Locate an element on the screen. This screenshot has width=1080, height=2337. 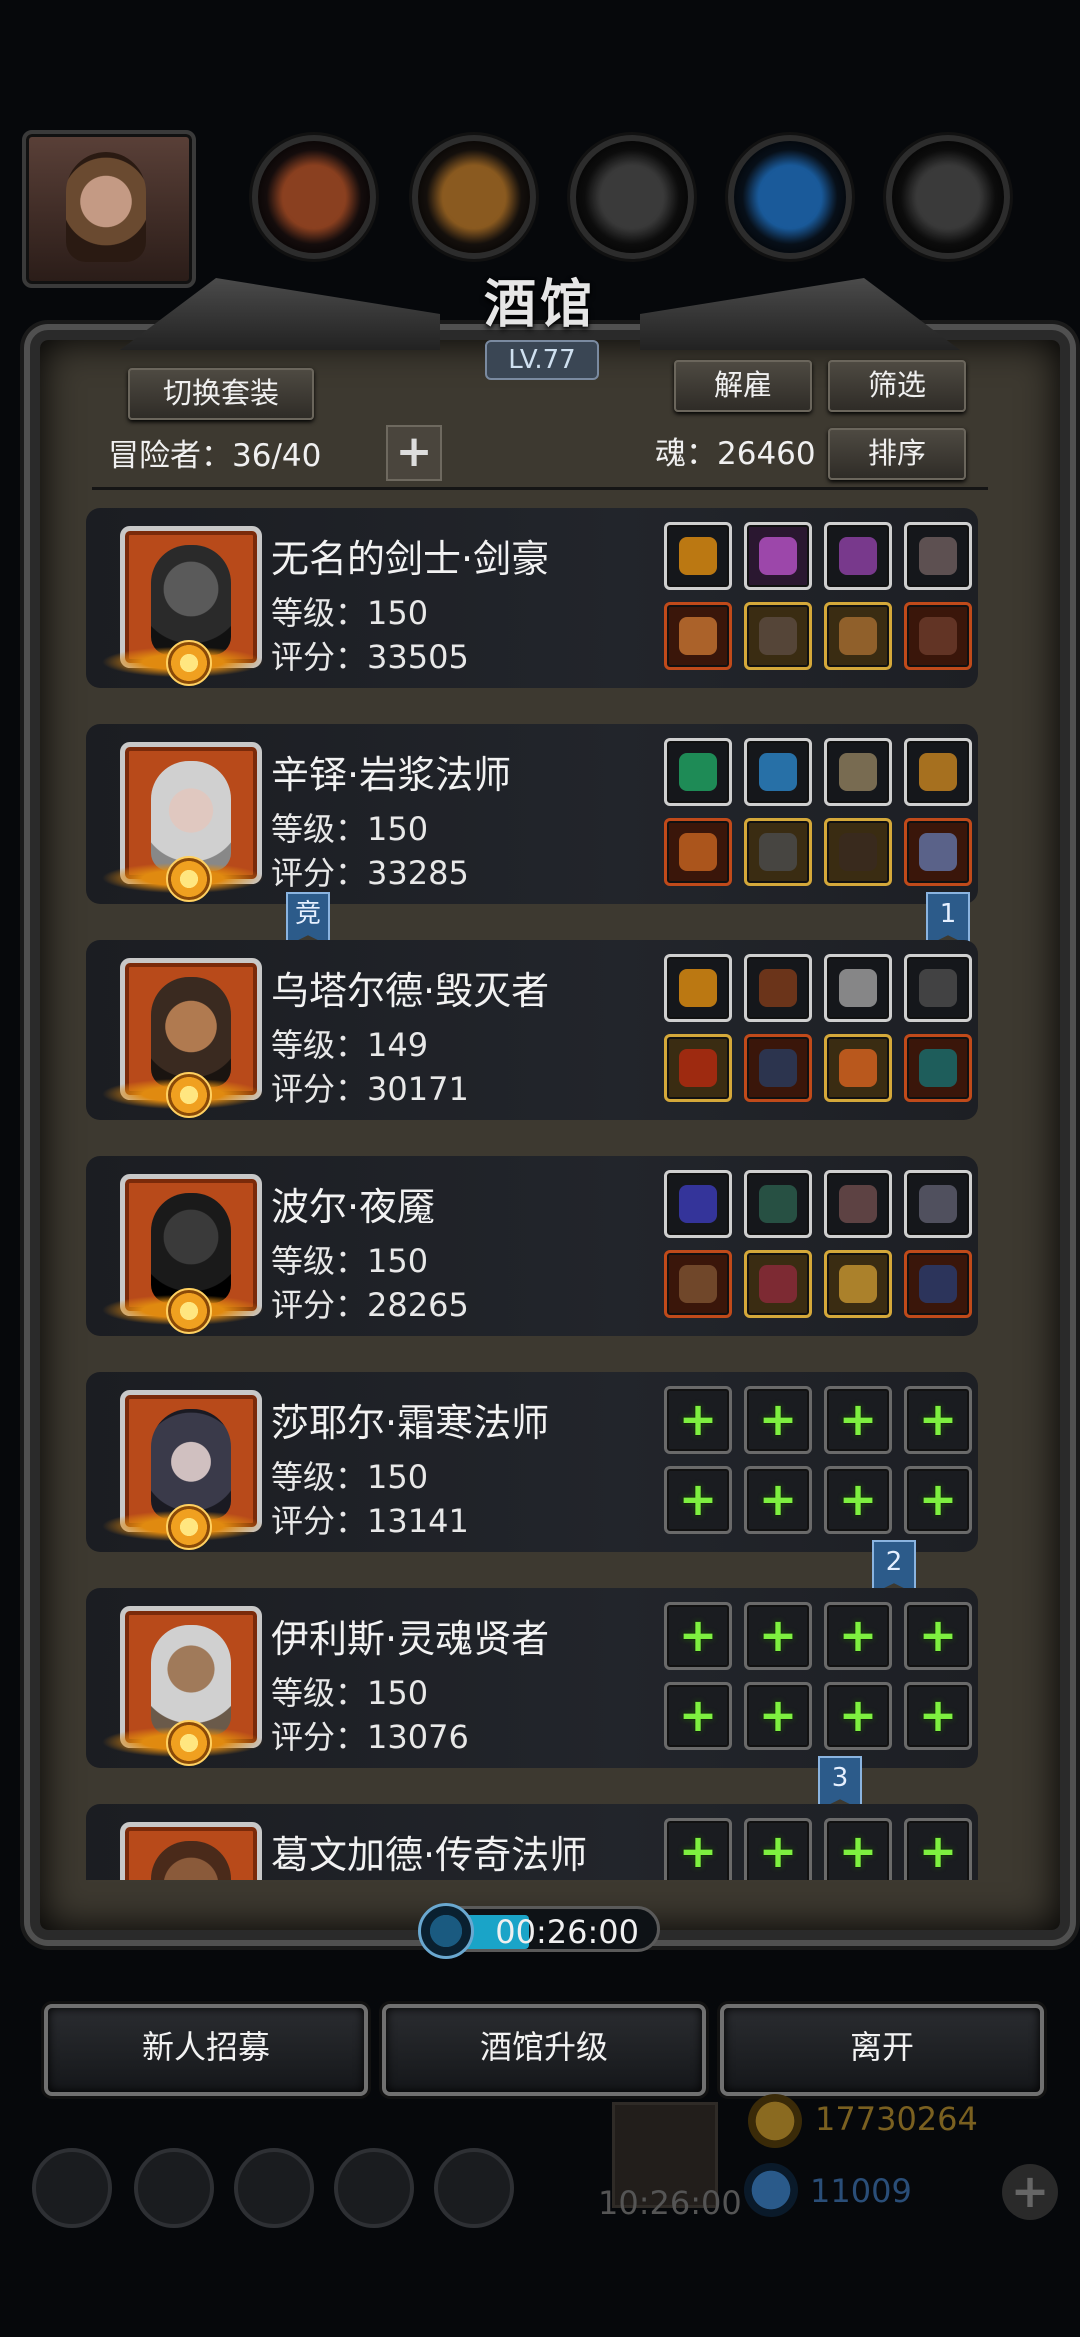
hero-card: 波尔·夜魇 等级：150 评分：28265 is located at coordinates (532, 1246).